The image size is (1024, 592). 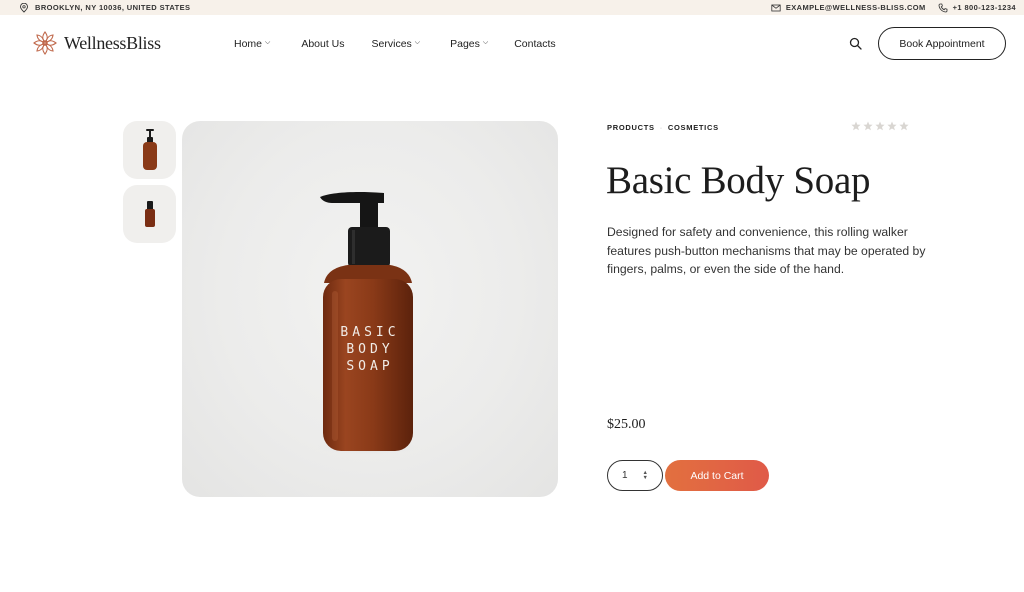 I want to click on add-to-cart-button: Add to Cart, so click(x=717, y=475).